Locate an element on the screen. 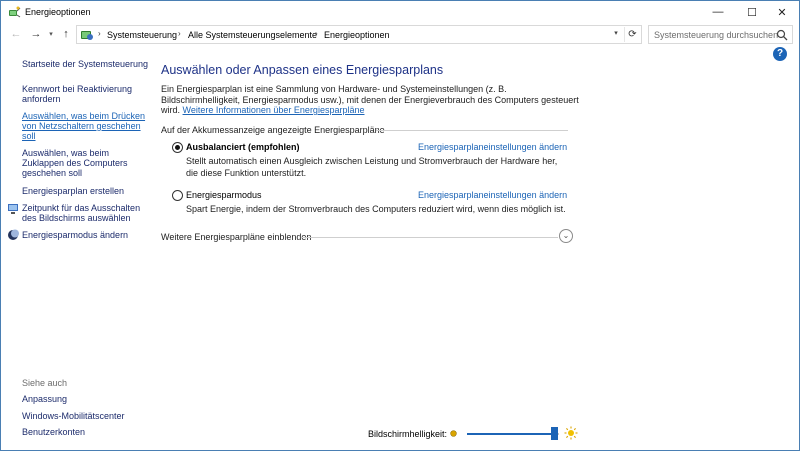 This screenshot has width=800, height=451. back-button: ← is located at coordinates (16, 34).